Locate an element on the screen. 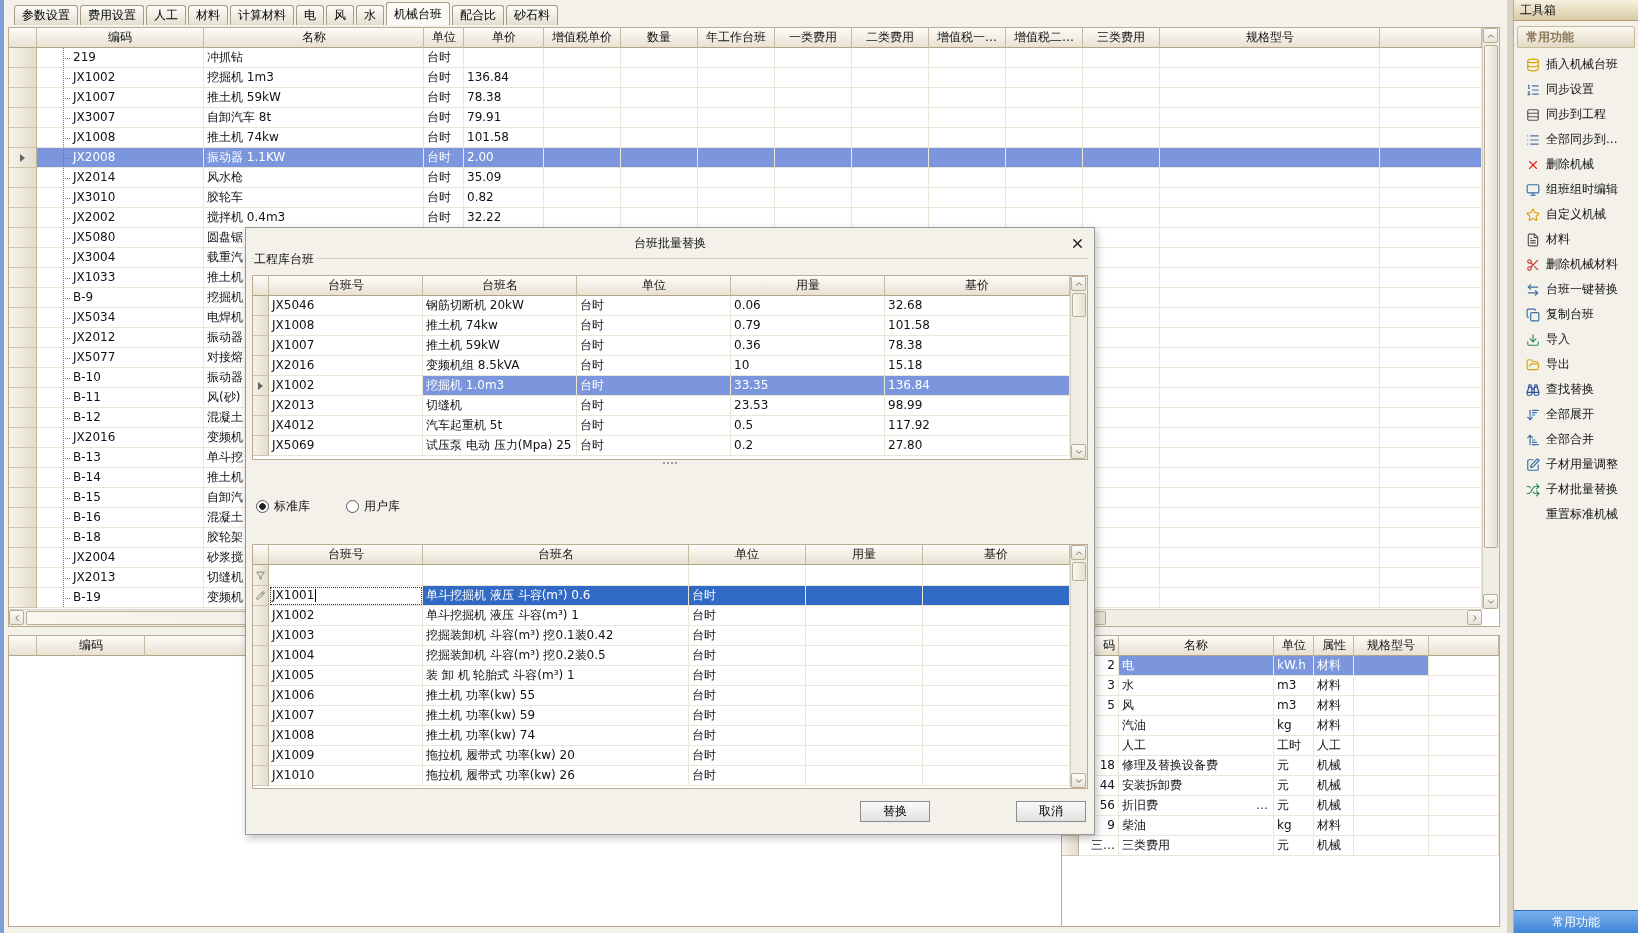 This screenshot has height=933, width=1638. table-row: JX1003 挖掘装卸机 斗容(m³) 挖0.1装0.42 台时 is located at coordinates (661, 636).